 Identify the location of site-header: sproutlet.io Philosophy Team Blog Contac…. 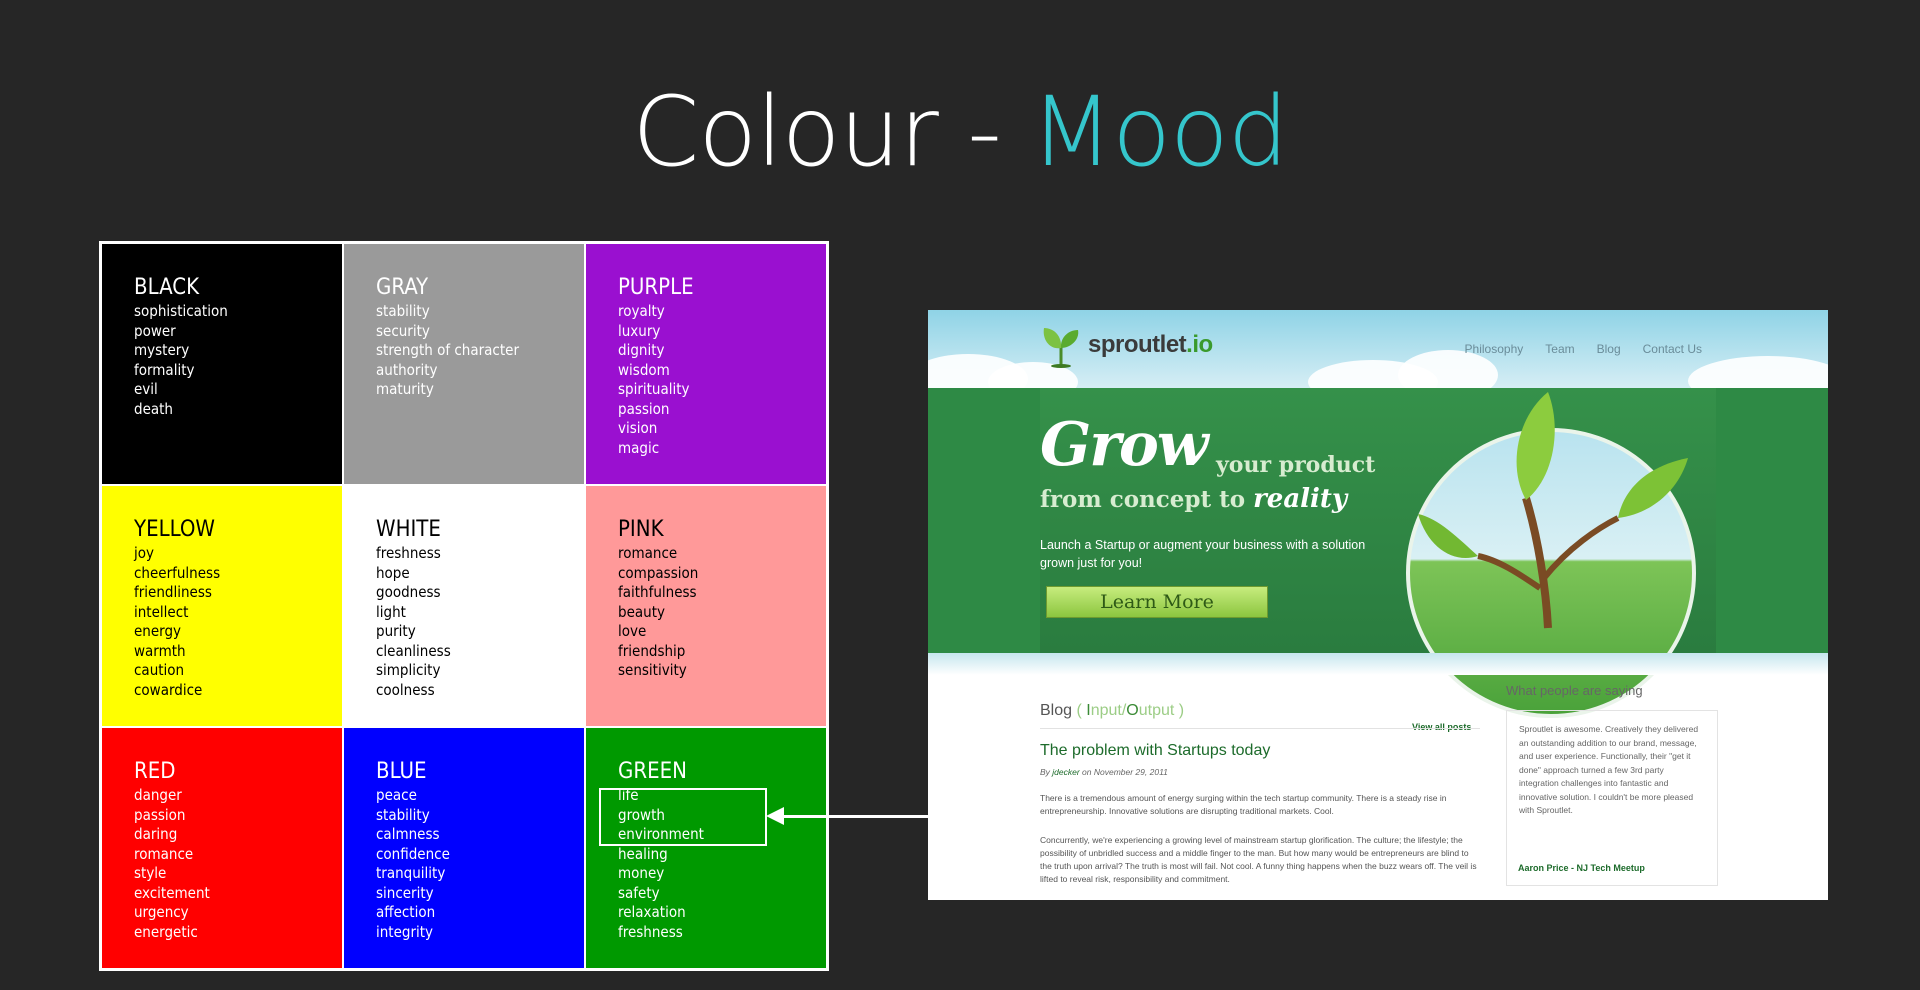
(1378, 358).